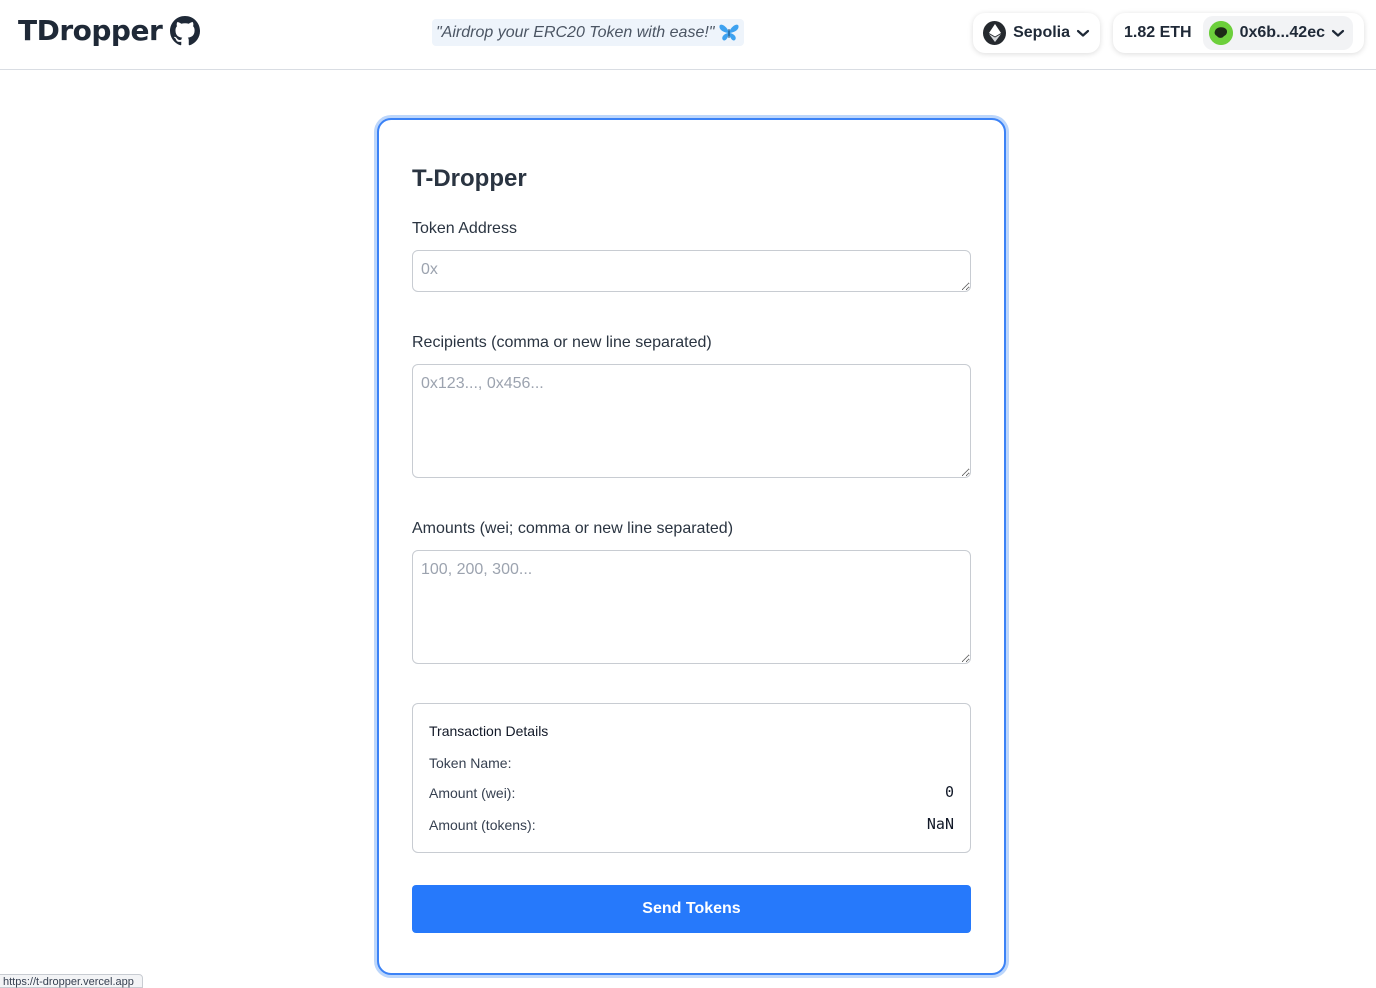 Image resolution: width=1376 pixels, height=988 pixels. What do you see at coordinates (469, 178) in the screenshot?
I see `form-title: T-Dropper` at bounding box center [469, 178].